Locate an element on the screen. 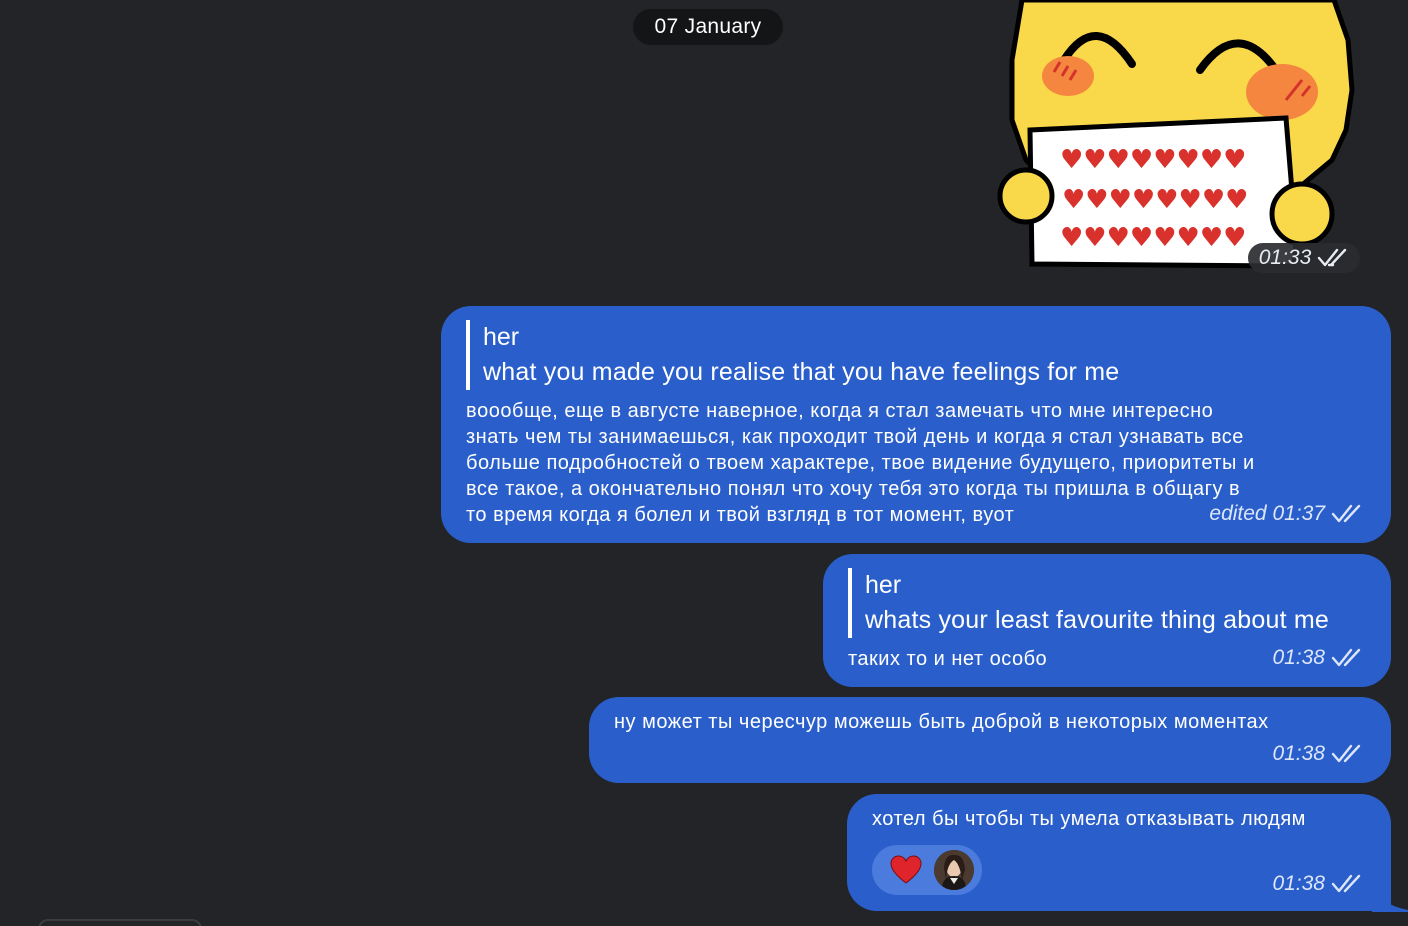 The height and width of the screenshot is (926, 1408). message-text: таких то и нет особо is located at coordinates (948, 659).